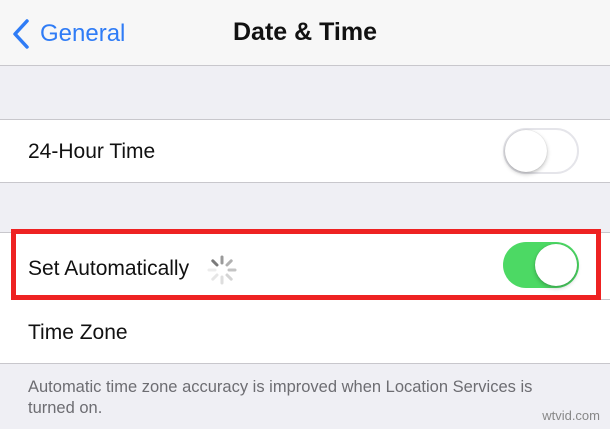 Image resolution: width=610 pixels, height=429 pixels. Describe the element at coordinates (222, 270) in the screenshot. I see `loading-spinner-icon` at that location.